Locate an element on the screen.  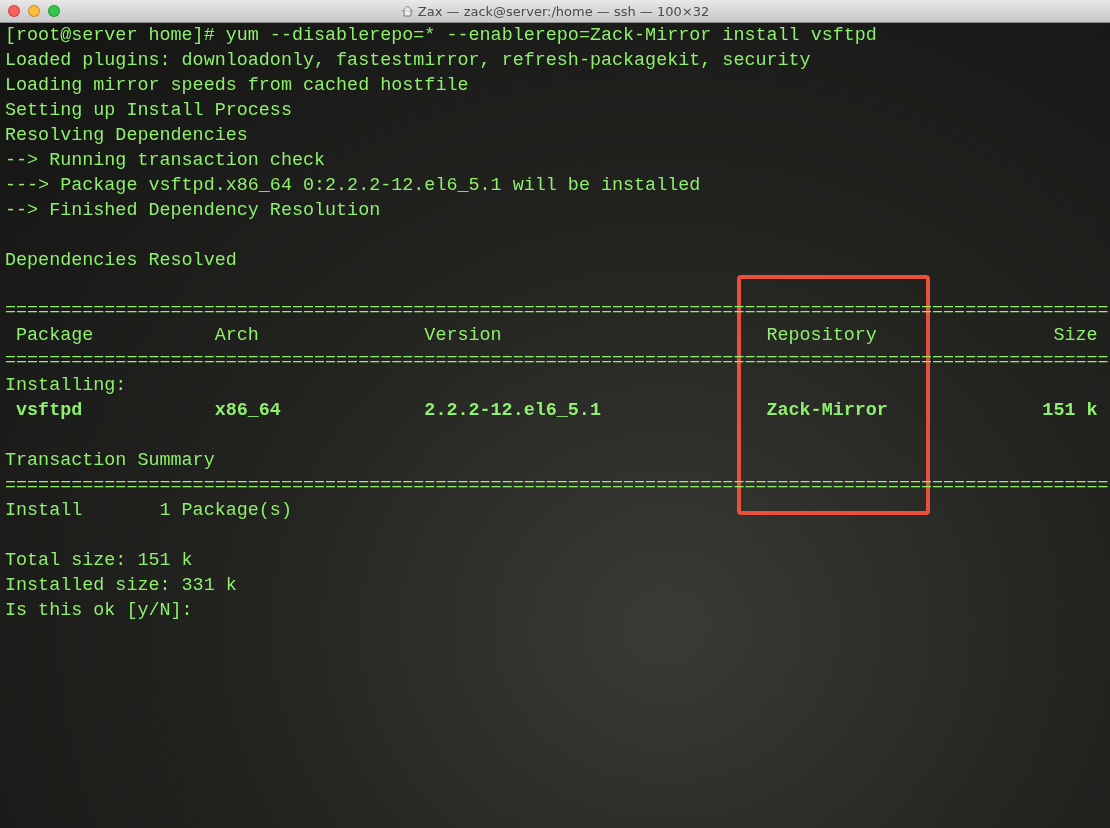
table-cell-text: Size is located at coordinates (1075, 336).